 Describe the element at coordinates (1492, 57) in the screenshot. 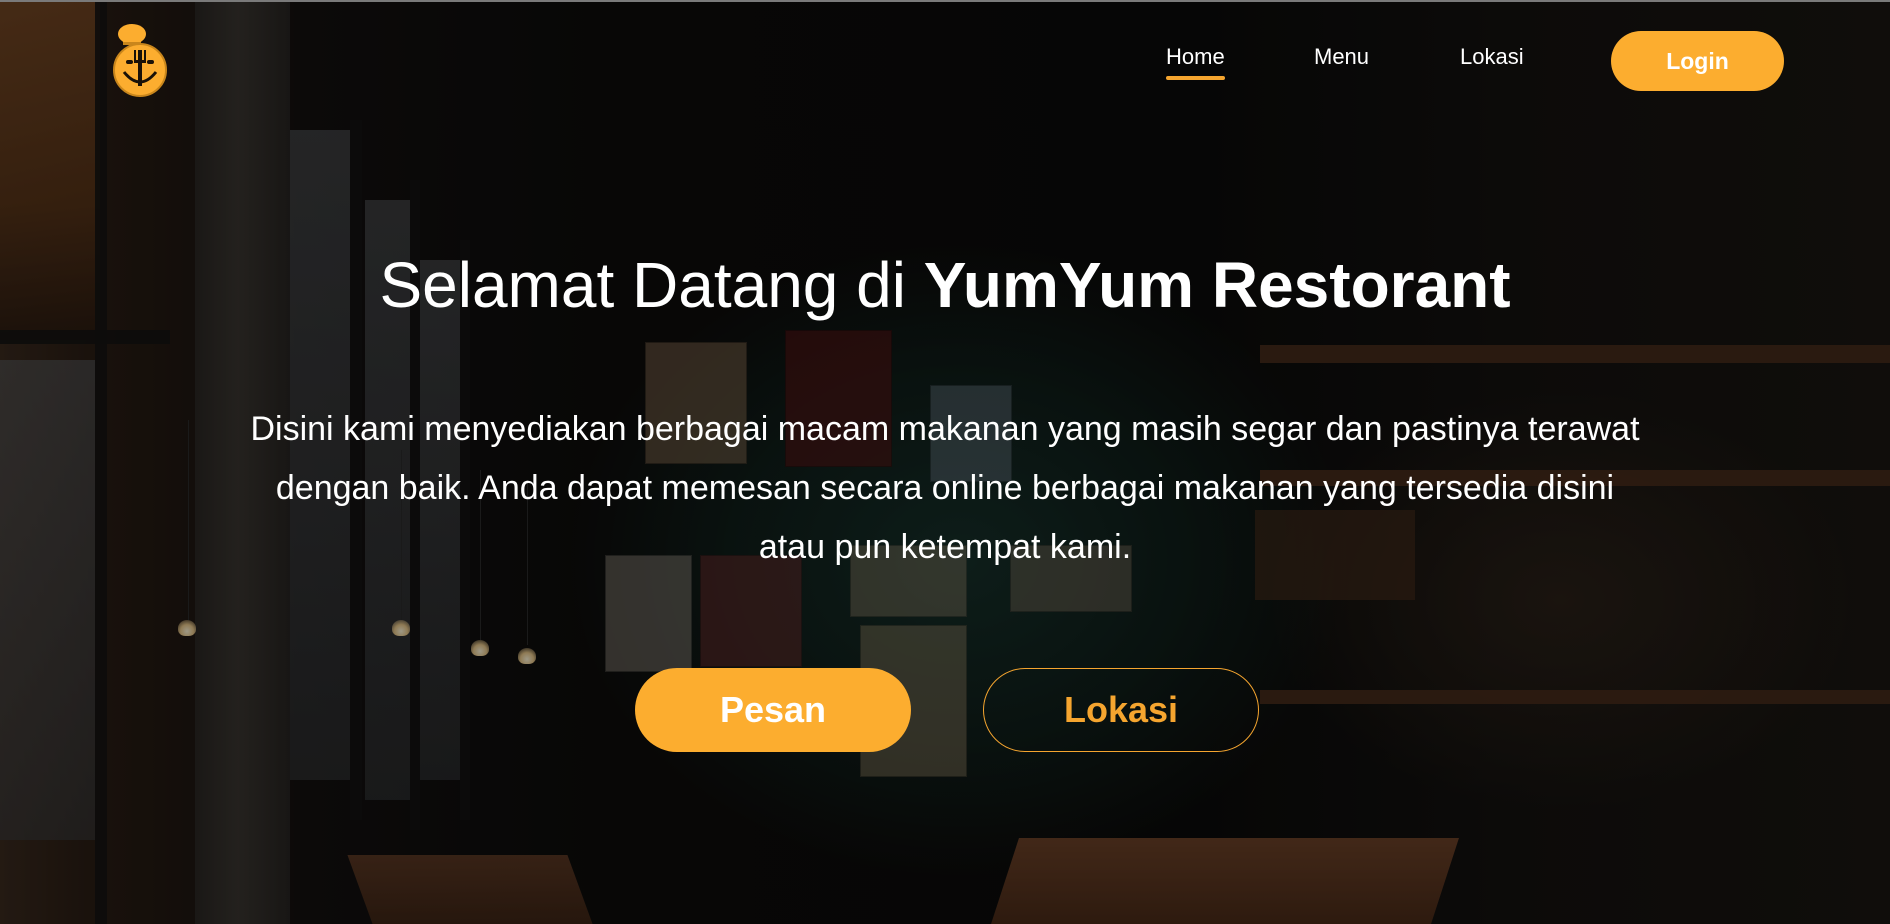

I see `nav-lokasi-link: Lokasi` at that location.